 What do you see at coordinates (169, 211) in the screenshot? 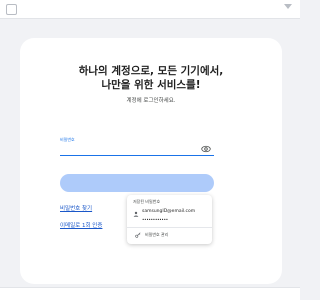
I see `saved-account-email: samsungID@email.com` at bounding box center [169, 211].